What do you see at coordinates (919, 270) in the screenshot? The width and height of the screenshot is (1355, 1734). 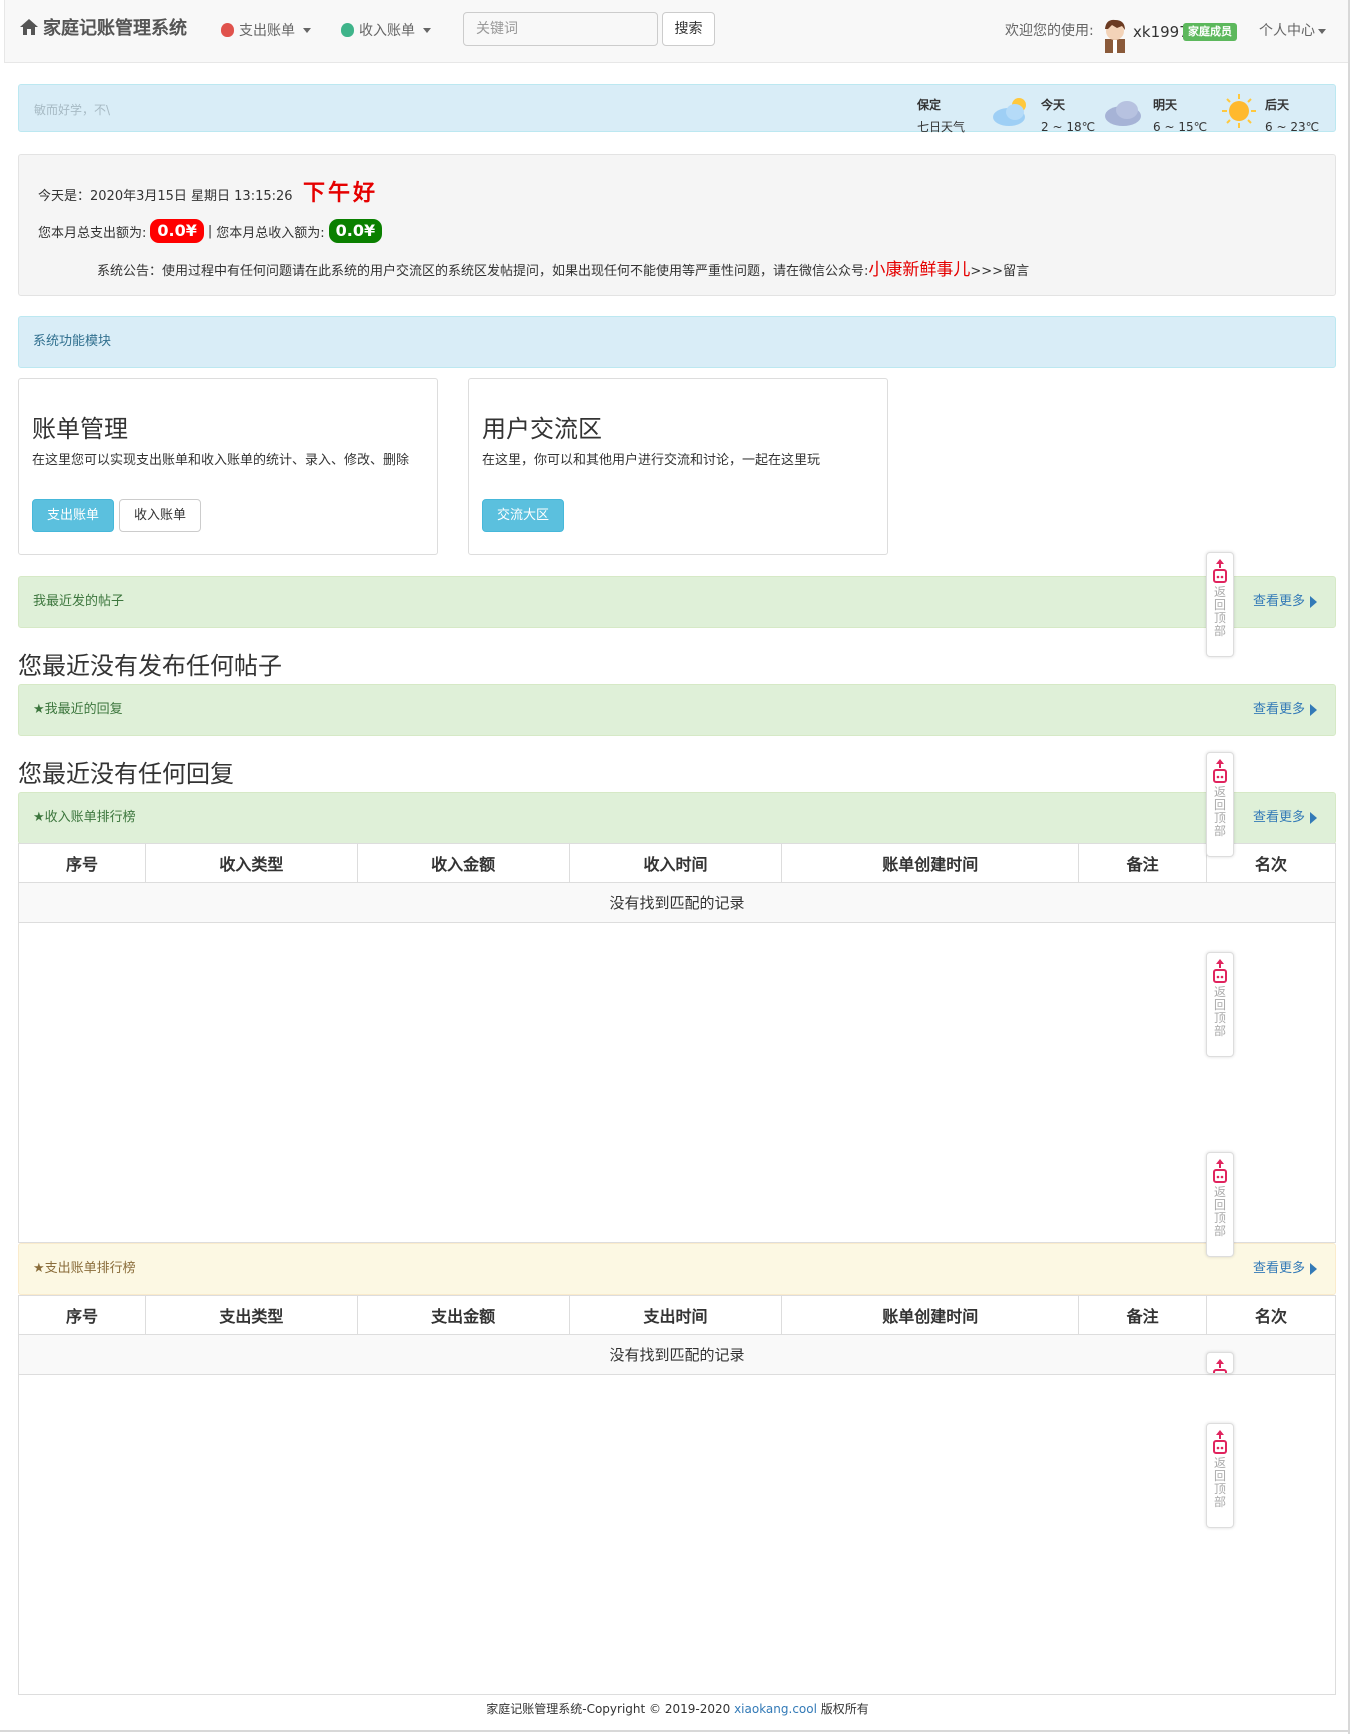 I see `wechat-account-name: 小康新鲜事儿` at bounding box center [919, 270].